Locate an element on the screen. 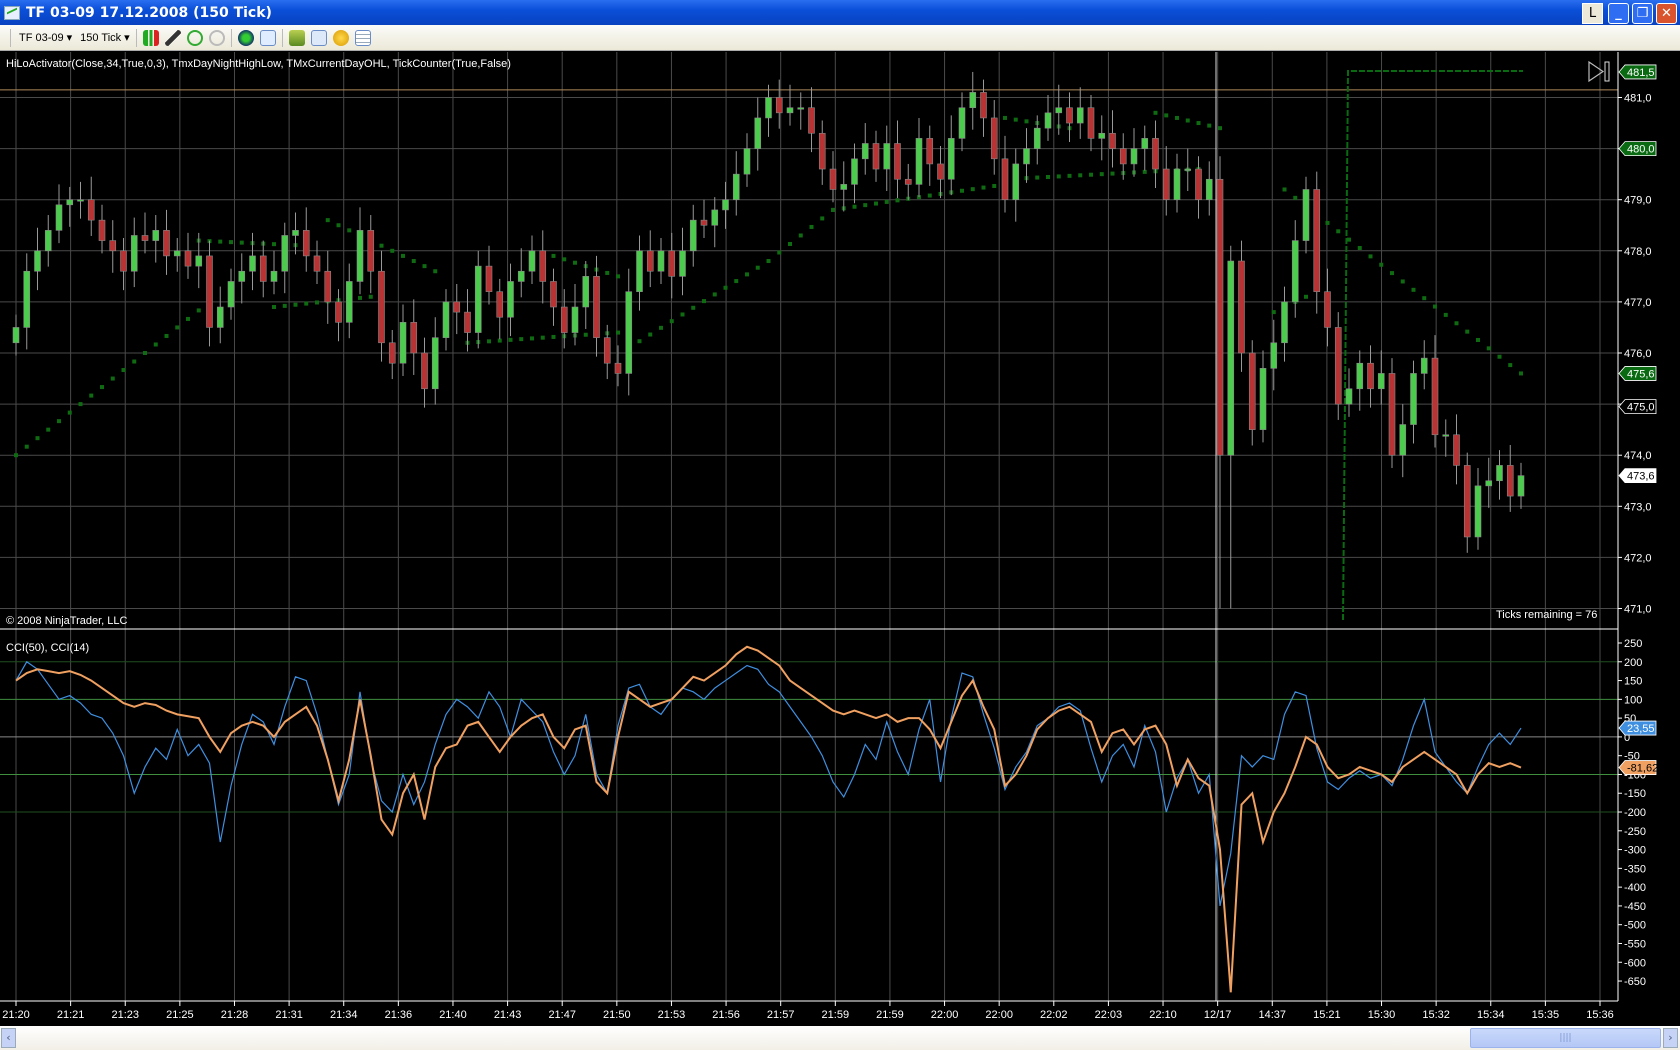 The width and height of the screenshot is (1680, 1050). time-tick-label: 21:20 is located at coordinates (16, 1015).